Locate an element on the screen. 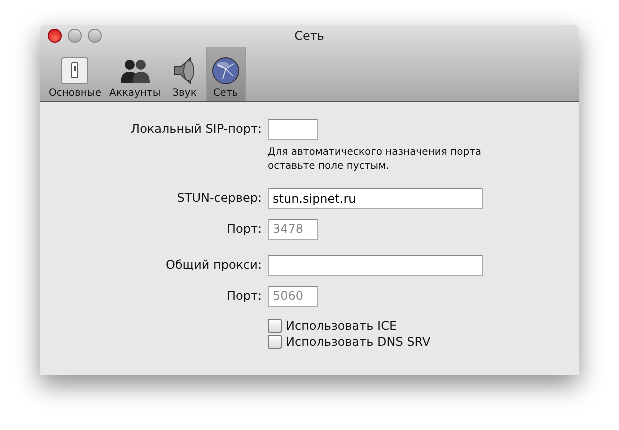 The width and height of the screenshot is (619, 430). hint-text: Для автоматического назначения порта оставьте поле пустым. is located at coordinates (375, 160).